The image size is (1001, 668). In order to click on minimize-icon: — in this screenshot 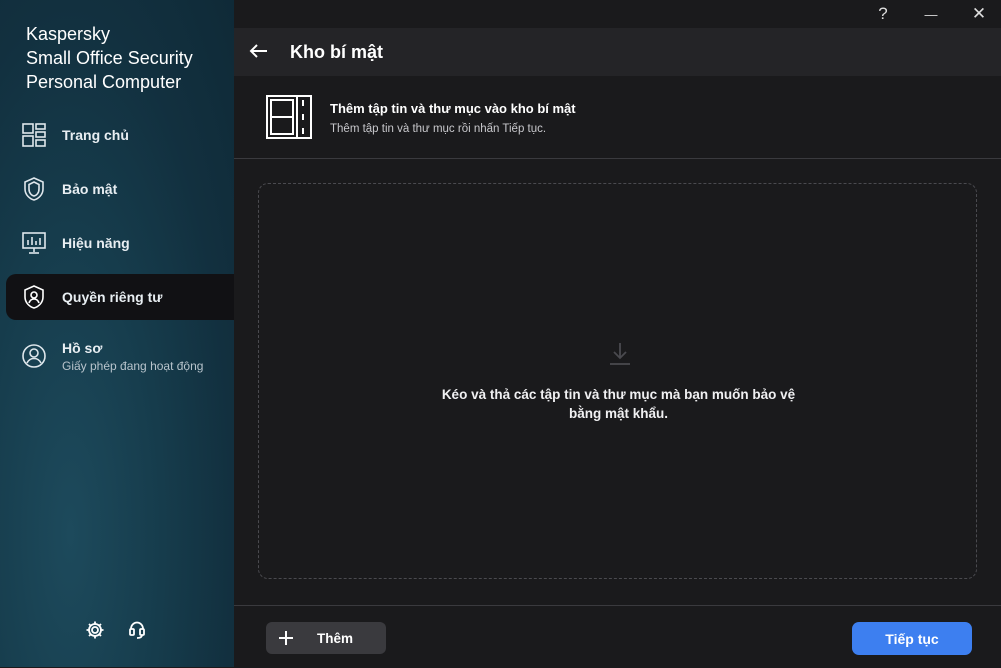, I will do `click(931, 14)`.